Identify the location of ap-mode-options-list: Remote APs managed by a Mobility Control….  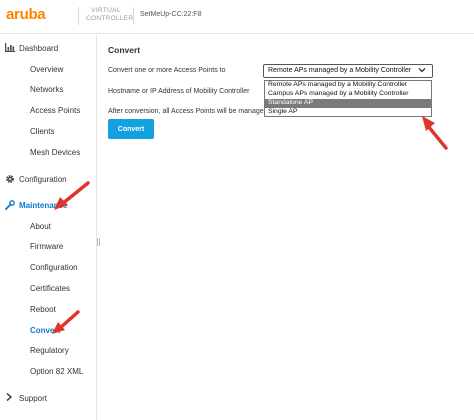
(348, 98).